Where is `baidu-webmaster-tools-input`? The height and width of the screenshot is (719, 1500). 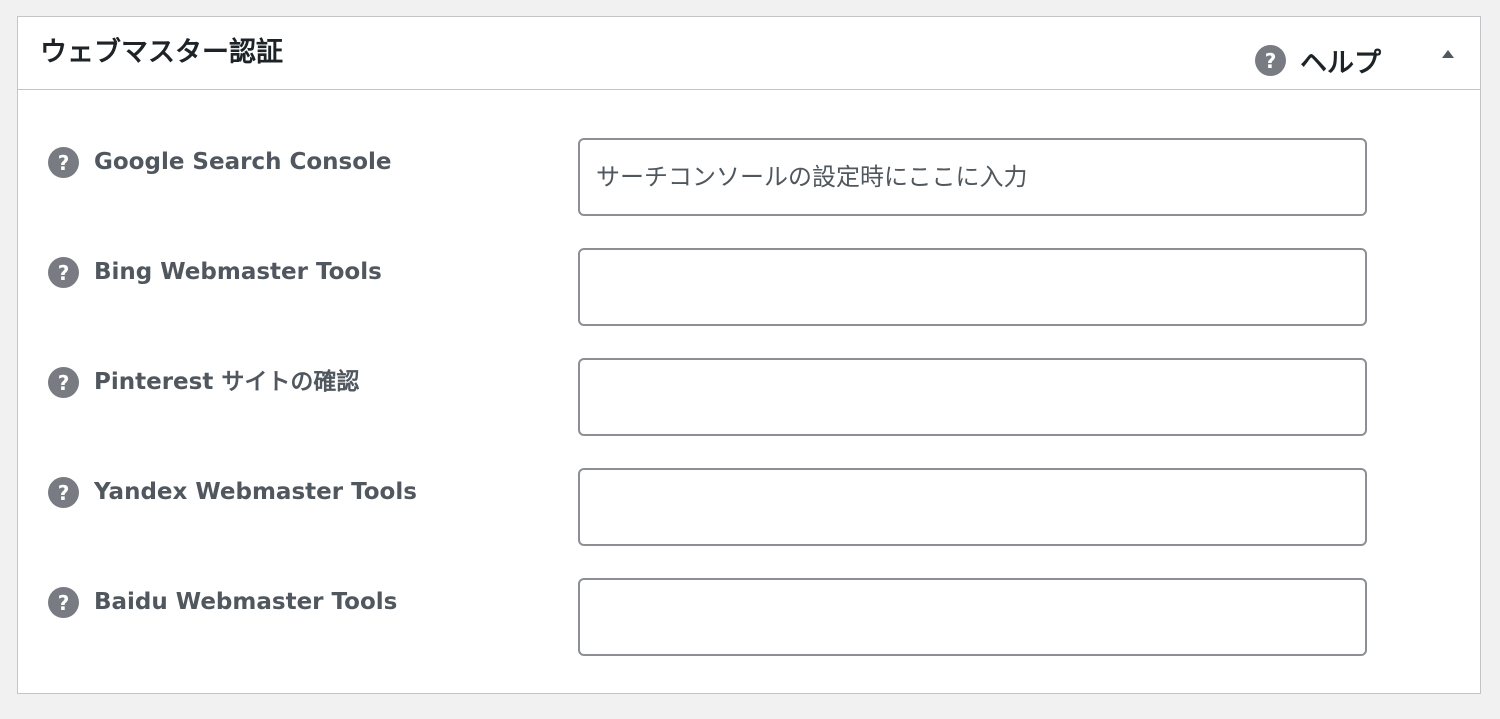 baidu-webmaster-tools-input is located at coordinates (972, 617).